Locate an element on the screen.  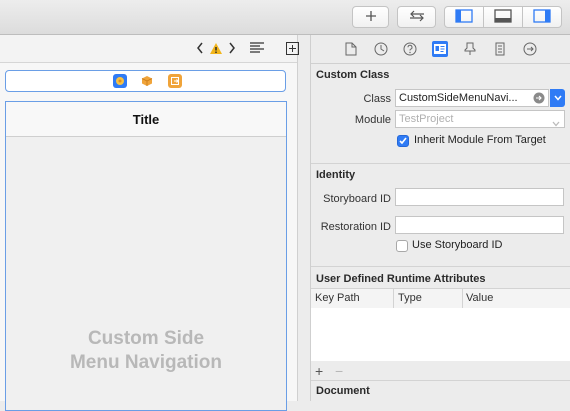
right-panel-icon is located at coordinates (542, 17).